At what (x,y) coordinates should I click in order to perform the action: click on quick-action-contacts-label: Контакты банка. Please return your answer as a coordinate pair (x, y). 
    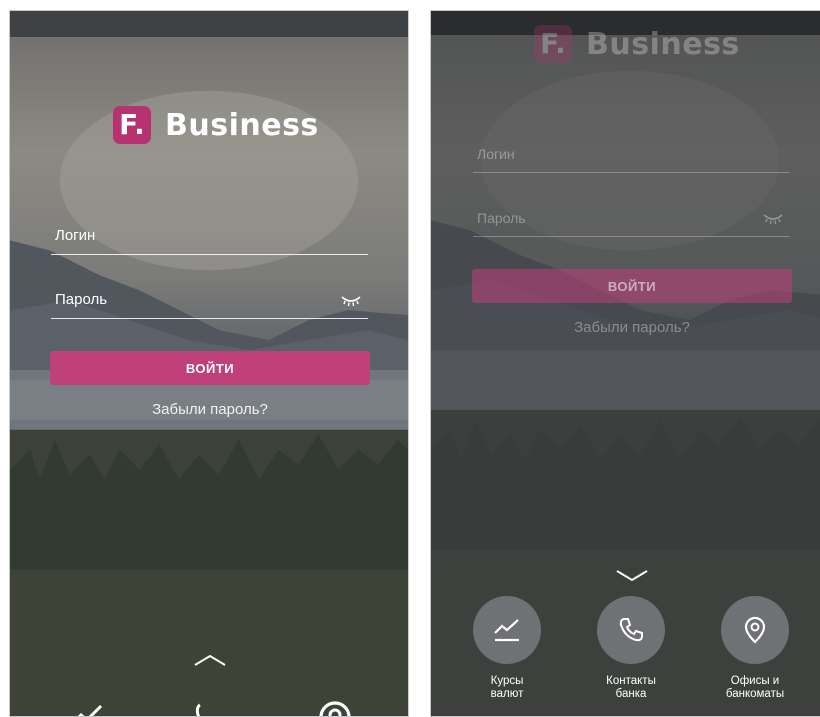
    Looking at the image, I should click on (631, 687).